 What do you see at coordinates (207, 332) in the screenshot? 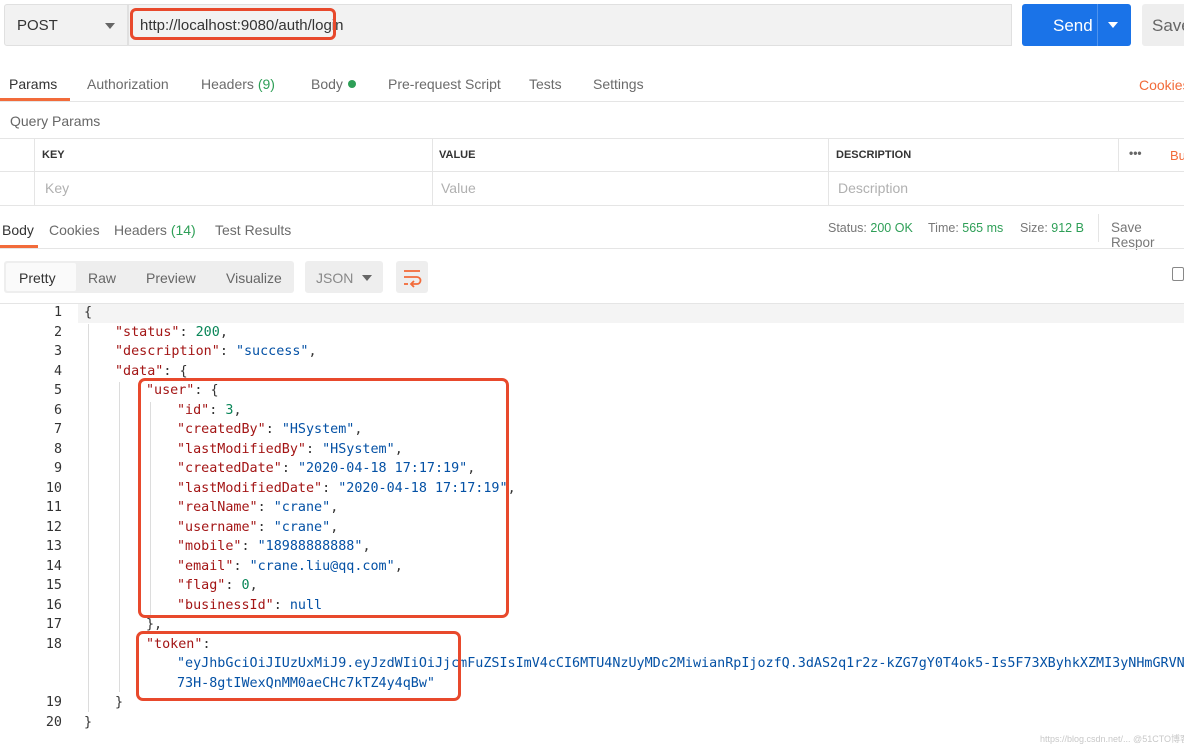
I see `status-code-value: 200` at bounding box center [207, 332].